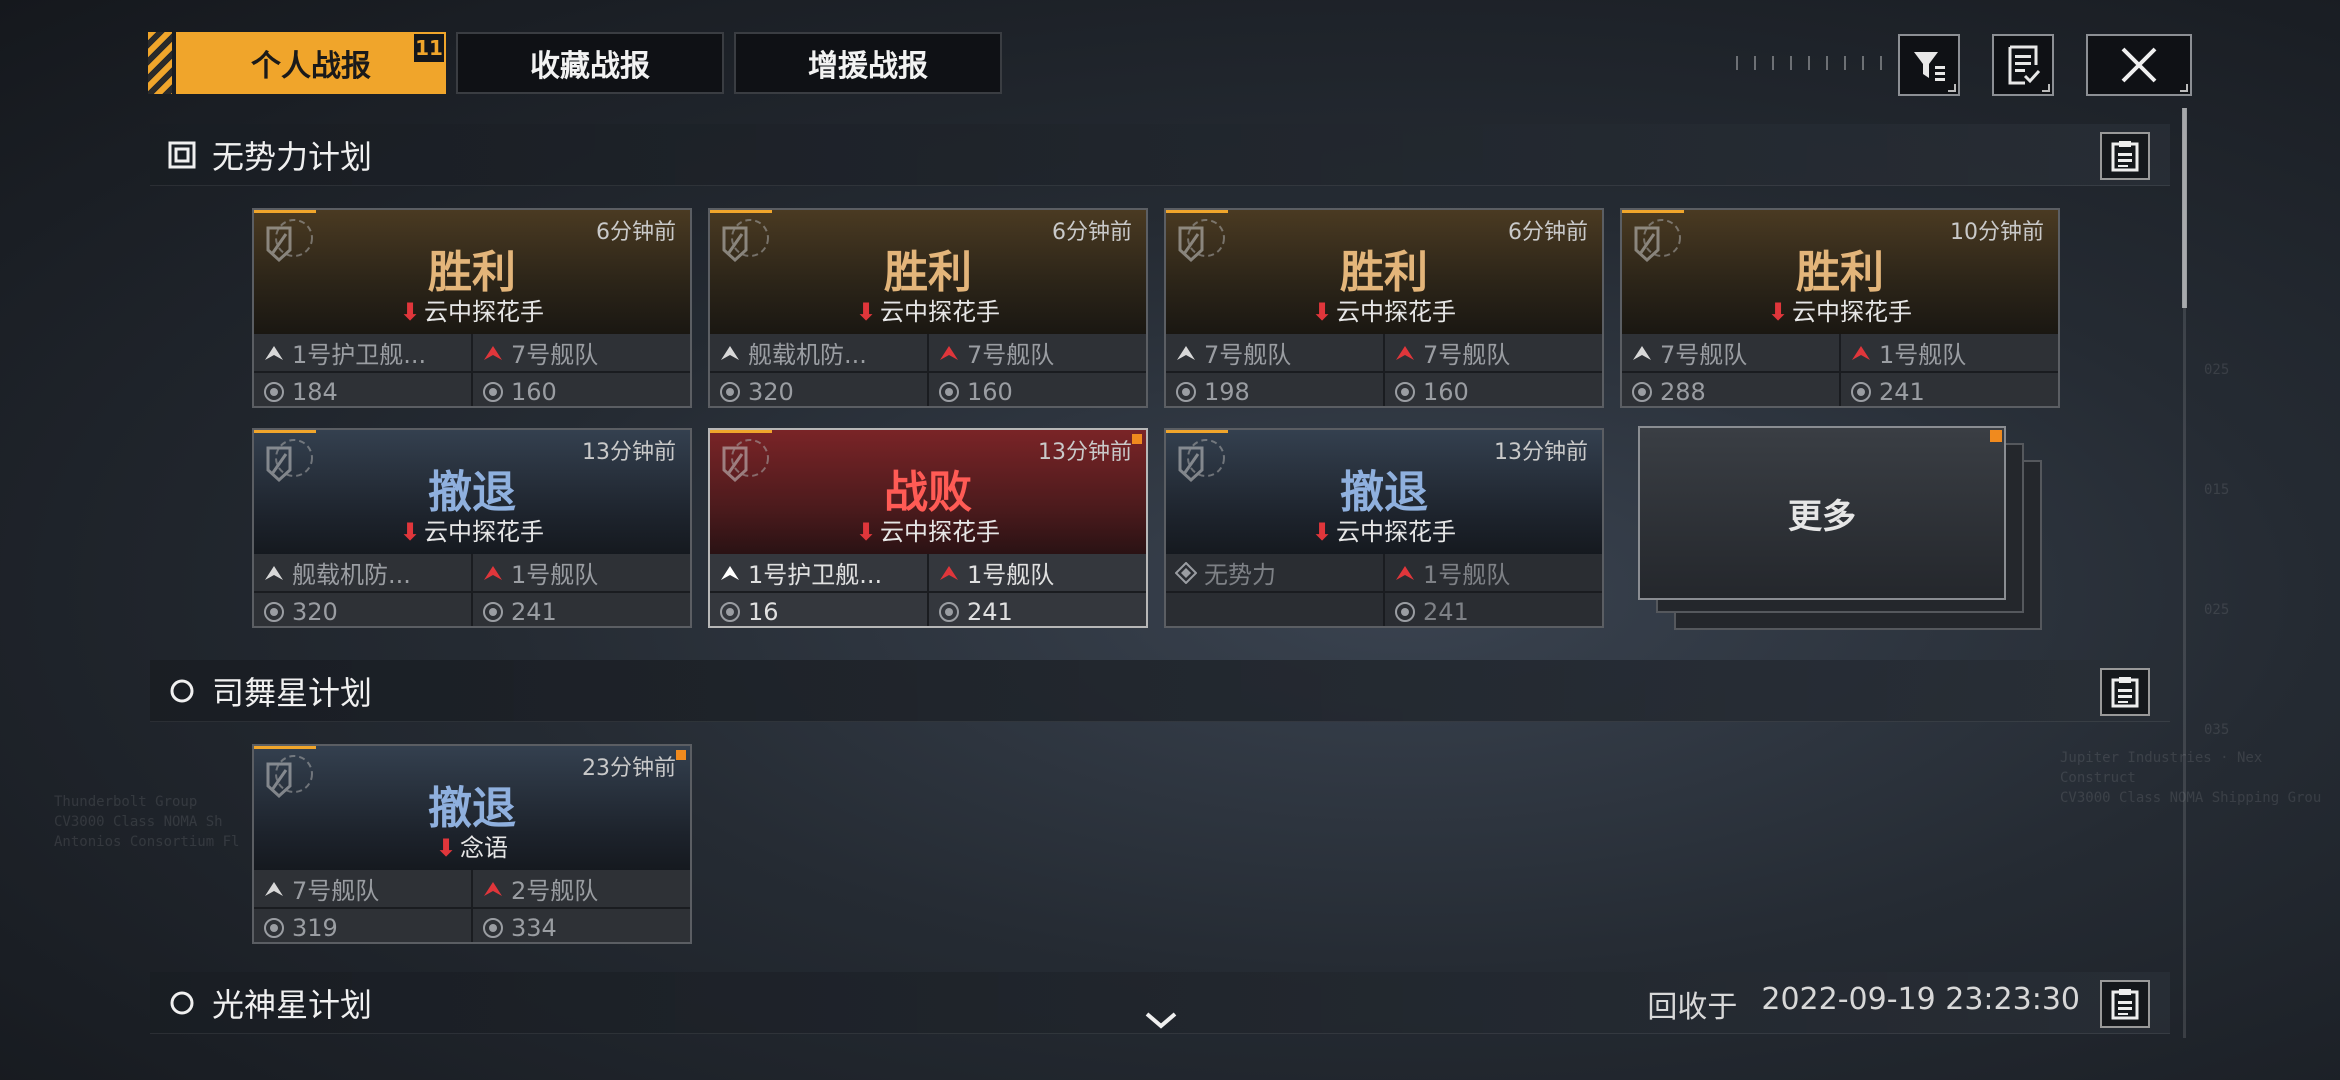 Image resolution: width=2340 pixels, height=1080 pixels. Describe the element at coordinates (1384, 590) in the screenshot. I see `battle-stats-grid: 无势力 1号舰队 241` at that location.